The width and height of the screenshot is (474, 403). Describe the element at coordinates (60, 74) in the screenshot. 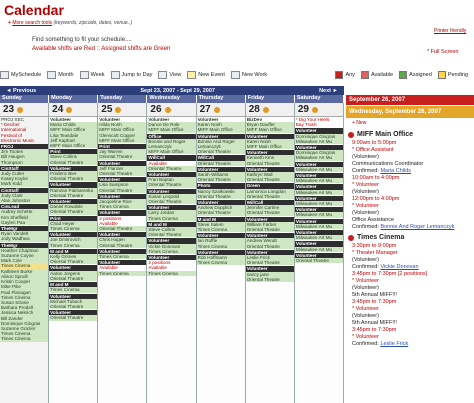

I see `month-button: Month` at that location.